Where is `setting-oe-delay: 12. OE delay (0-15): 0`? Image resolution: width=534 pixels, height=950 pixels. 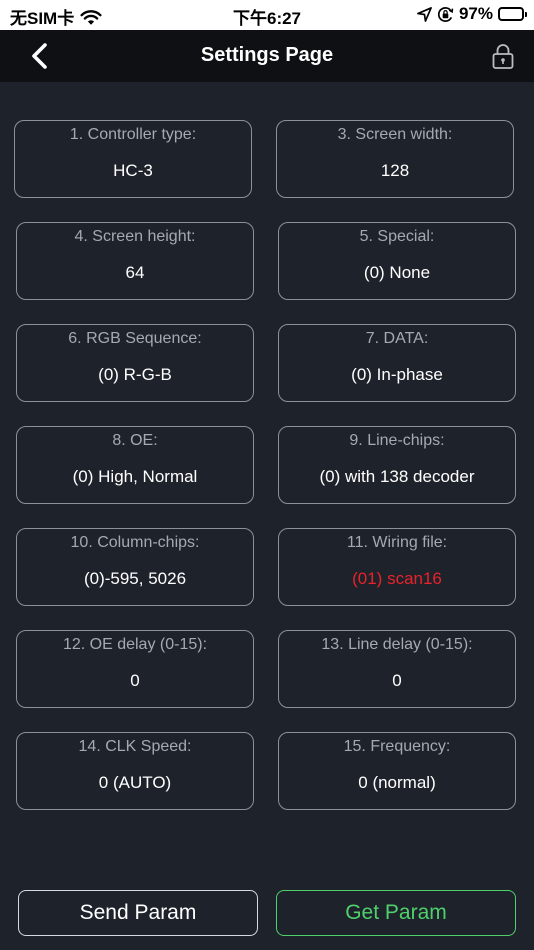
setting-oe-delay: 12. OE delay (0-15): 0 is located at coordinates (135, 669).